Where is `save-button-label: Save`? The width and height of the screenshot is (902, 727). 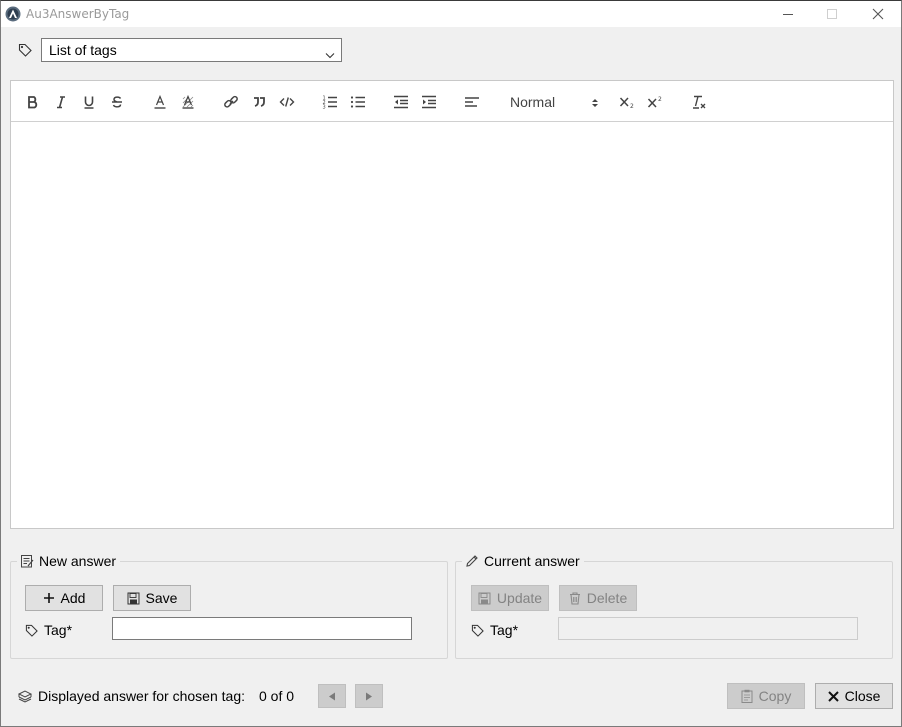 save-button-label: Save is located at coordinates (161, 598).